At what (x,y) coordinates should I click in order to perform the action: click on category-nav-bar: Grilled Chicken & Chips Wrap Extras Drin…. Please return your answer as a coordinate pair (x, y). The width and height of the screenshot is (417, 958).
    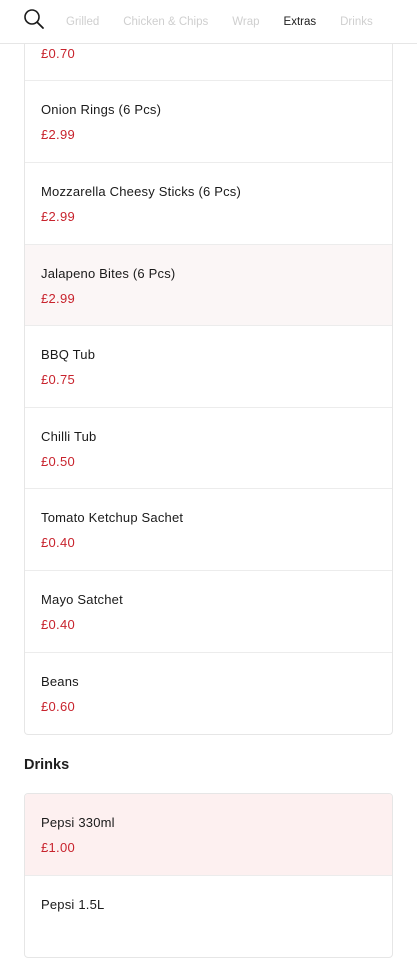
    Looking at the image, I should click on (208, 22).